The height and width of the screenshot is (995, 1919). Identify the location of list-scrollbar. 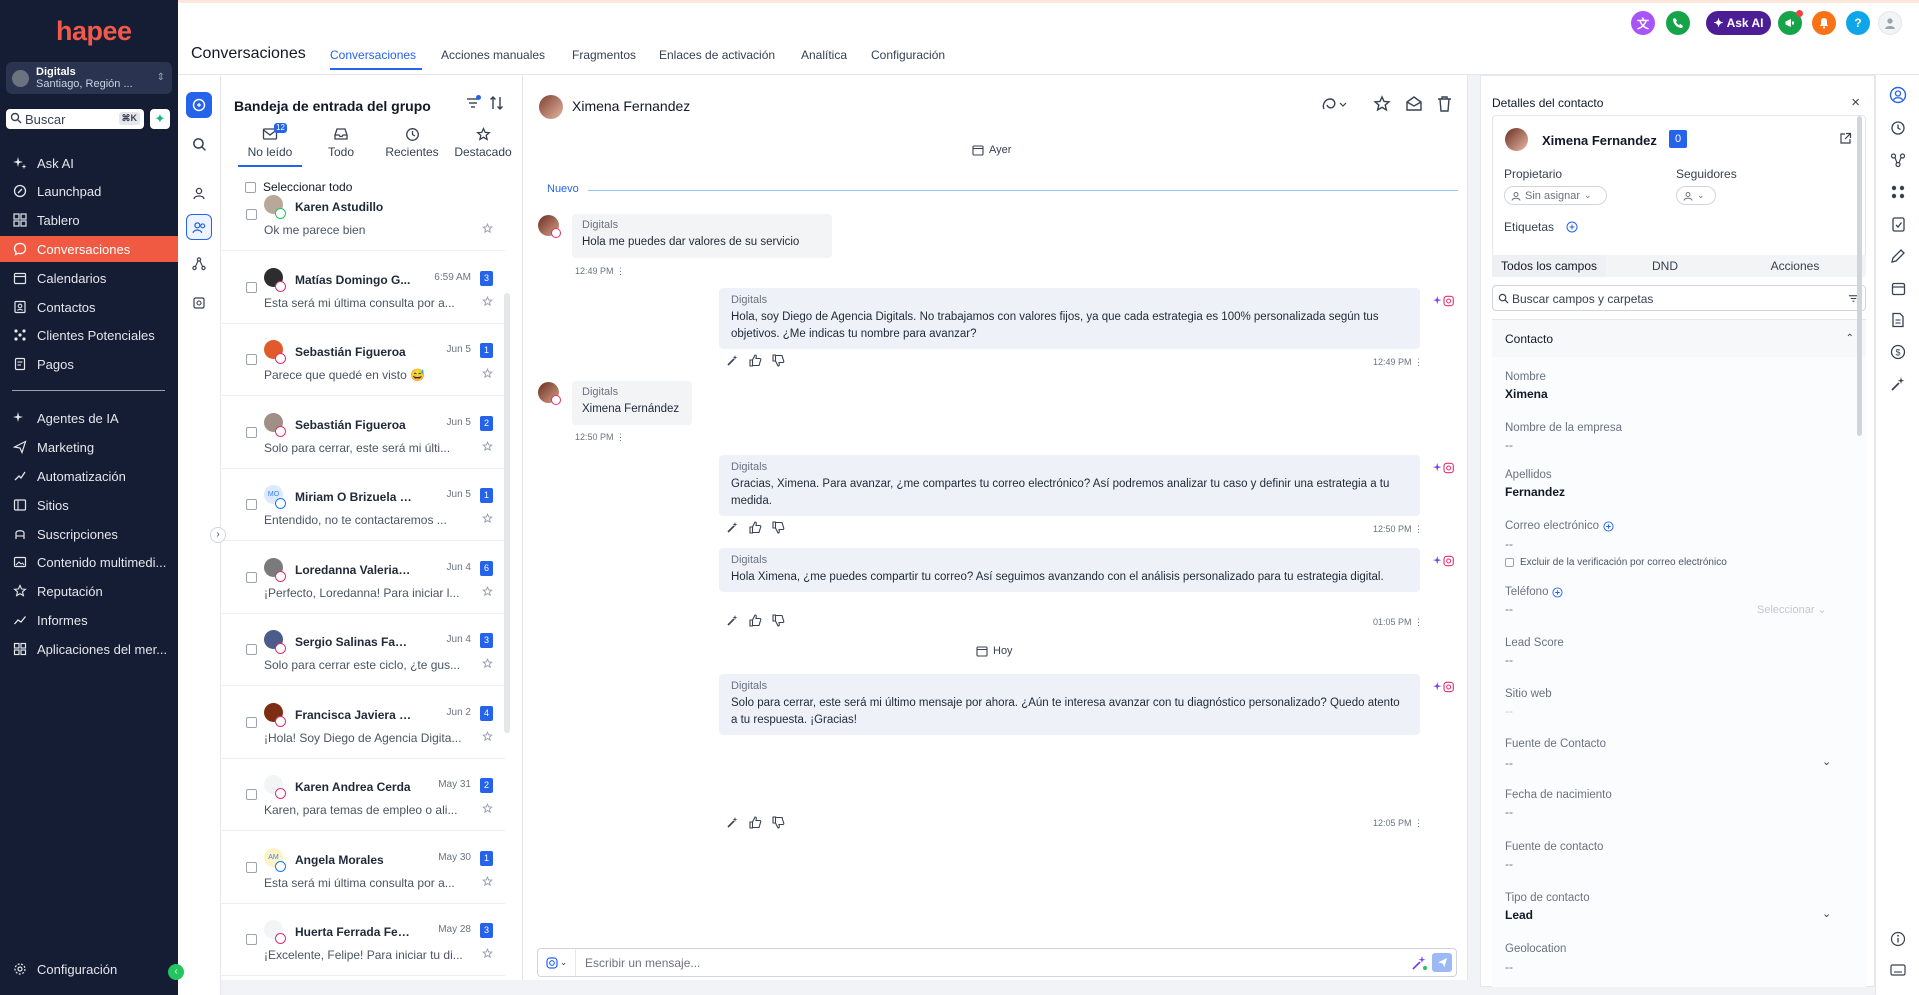
(507, 513).